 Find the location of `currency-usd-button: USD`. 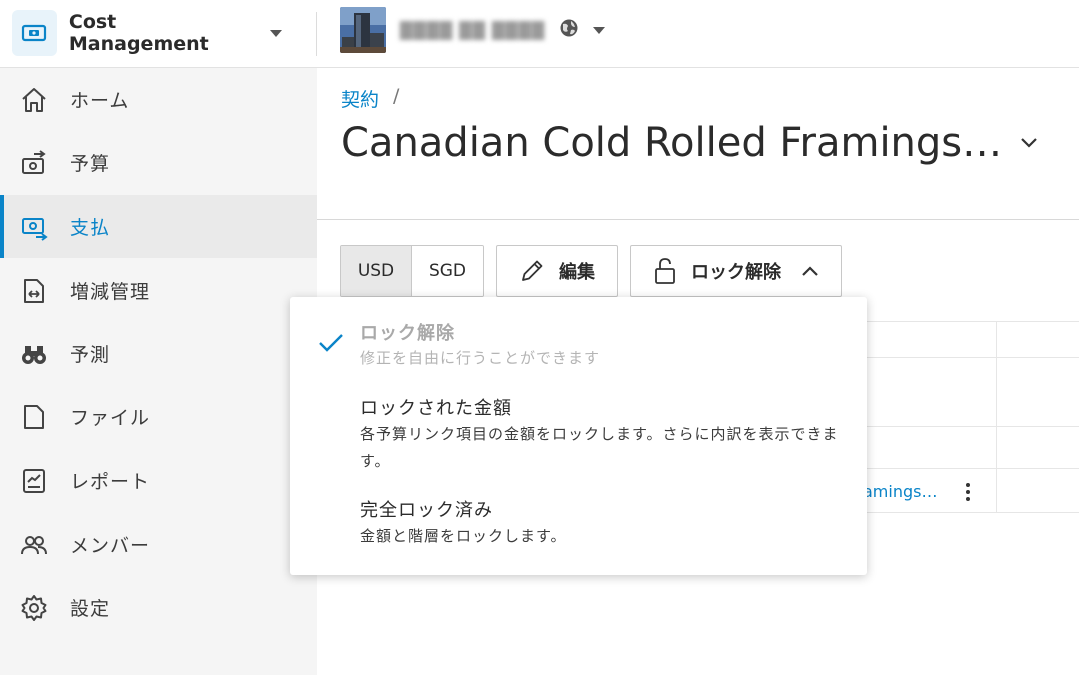

currency-usd-button: USD is located at coordinates (376, 271).